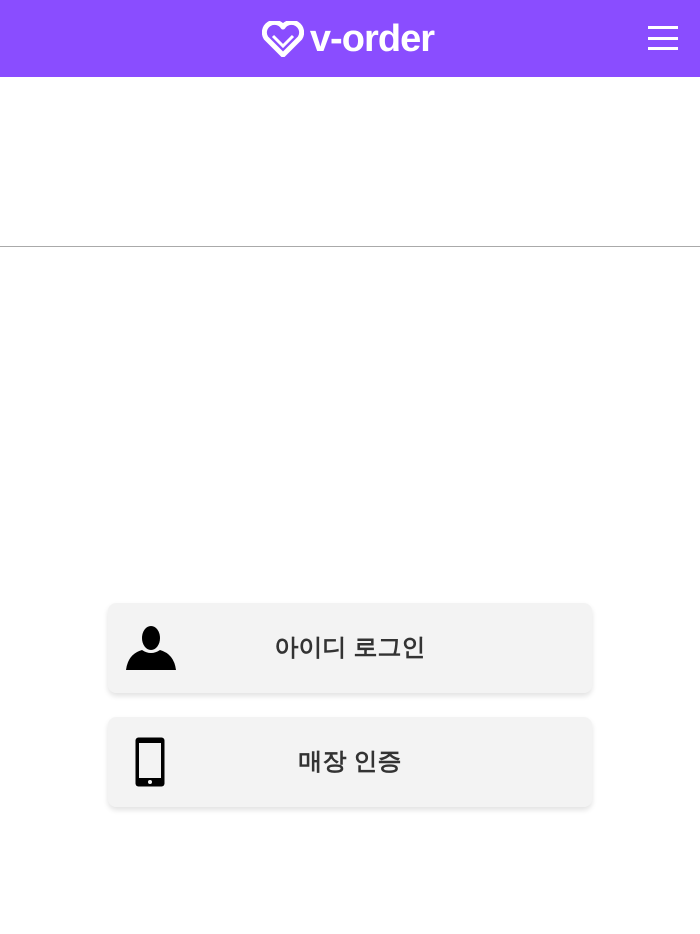 The width and height of the screenshot is (700, 934). I want to click on login-option-button: 아이디 로그인, so click(350, 648).